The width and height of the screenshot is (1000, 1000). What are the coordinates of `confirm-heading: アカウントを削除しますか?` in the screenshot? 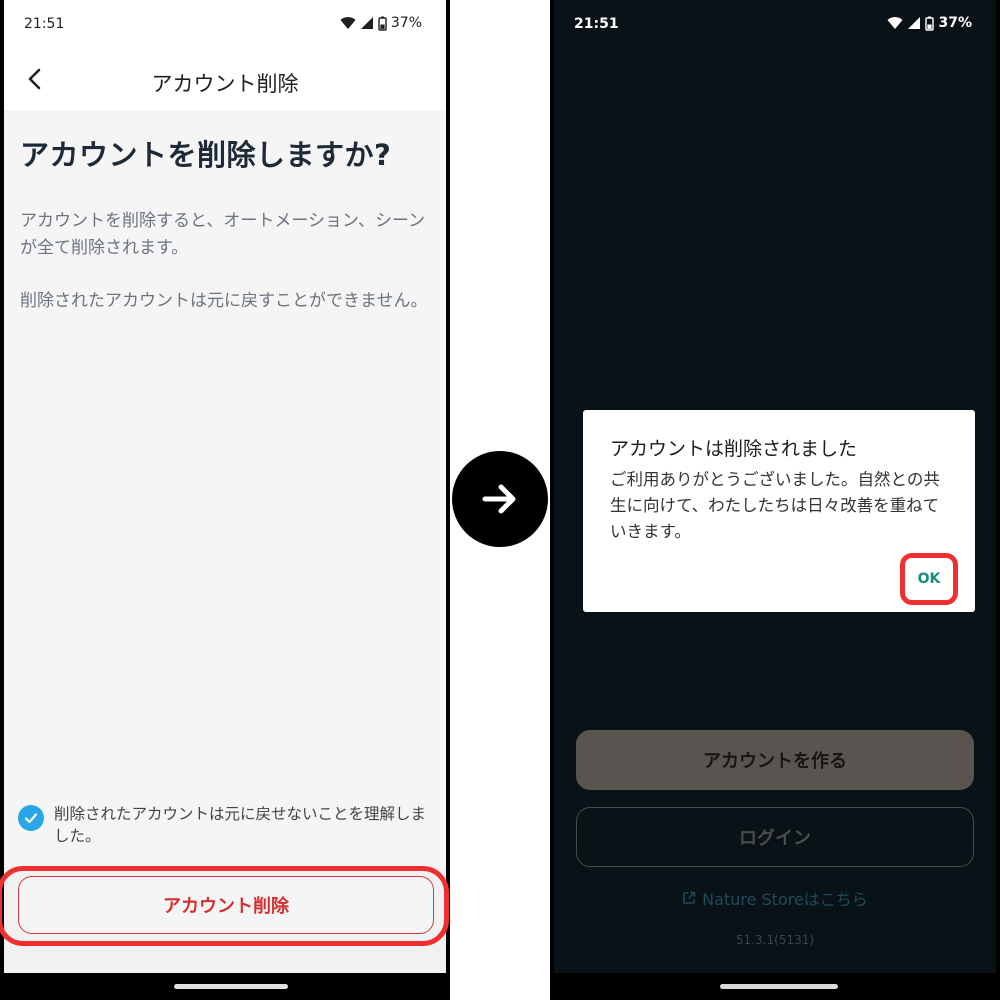 It's located at (206, 155).